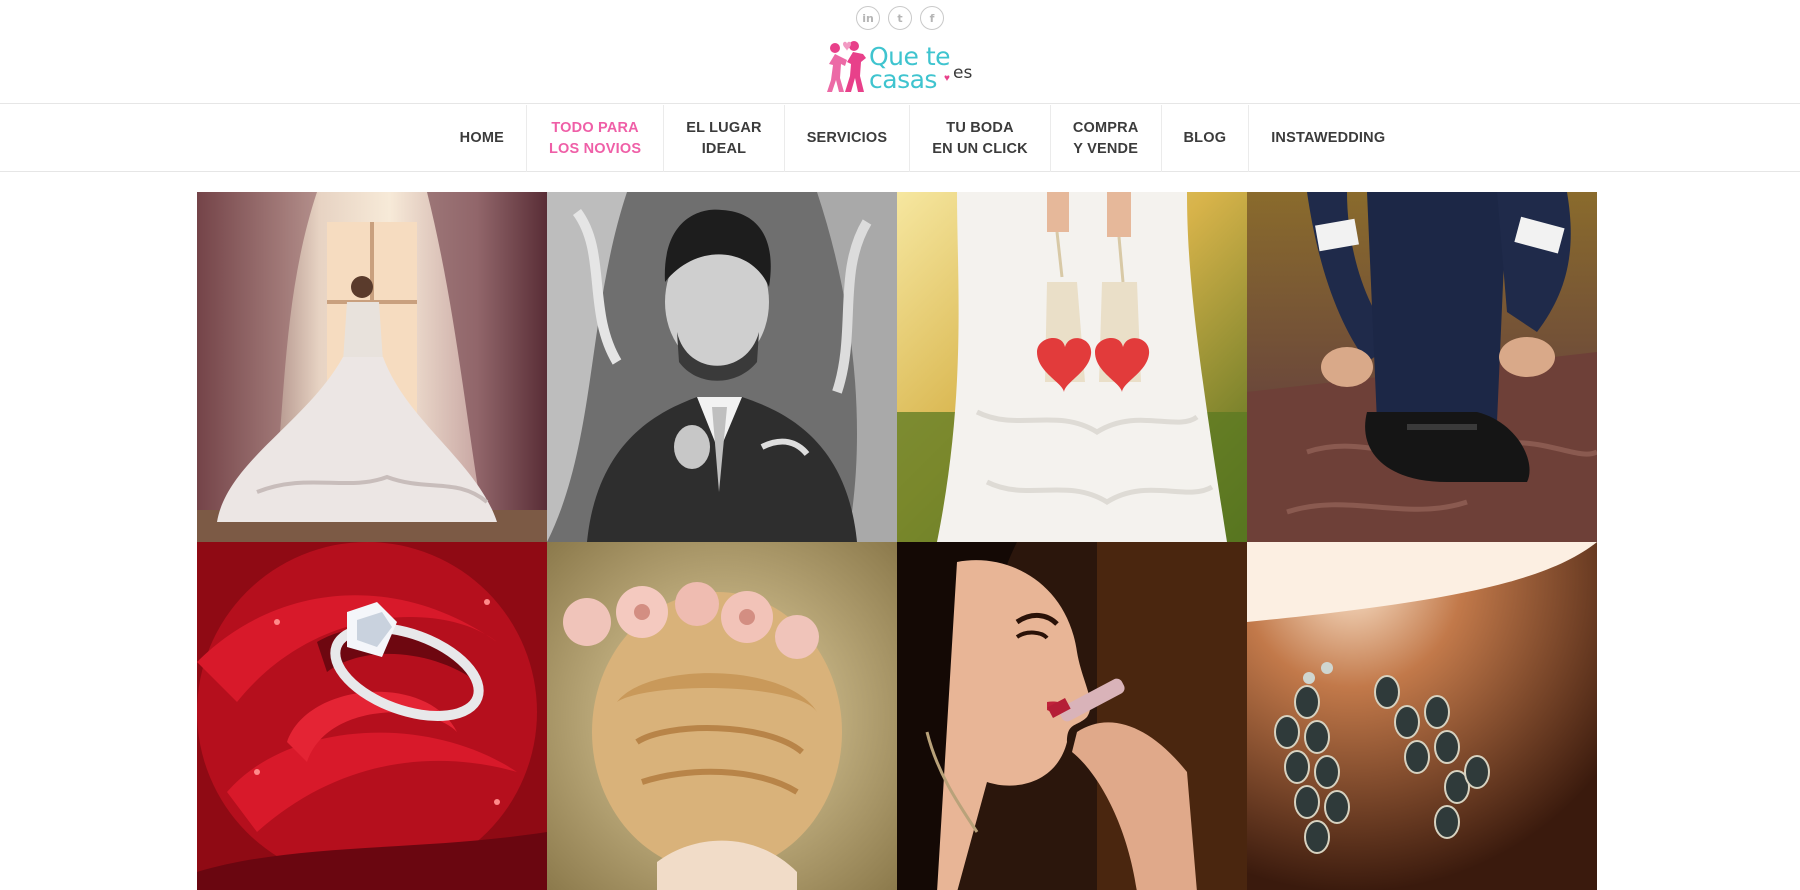 This screenshot has width=1800, height=890. What do you see at coordinates (482, 138) in the screenshot?
I see `nav-item-home: HOME` at bounding box center [482, 138].